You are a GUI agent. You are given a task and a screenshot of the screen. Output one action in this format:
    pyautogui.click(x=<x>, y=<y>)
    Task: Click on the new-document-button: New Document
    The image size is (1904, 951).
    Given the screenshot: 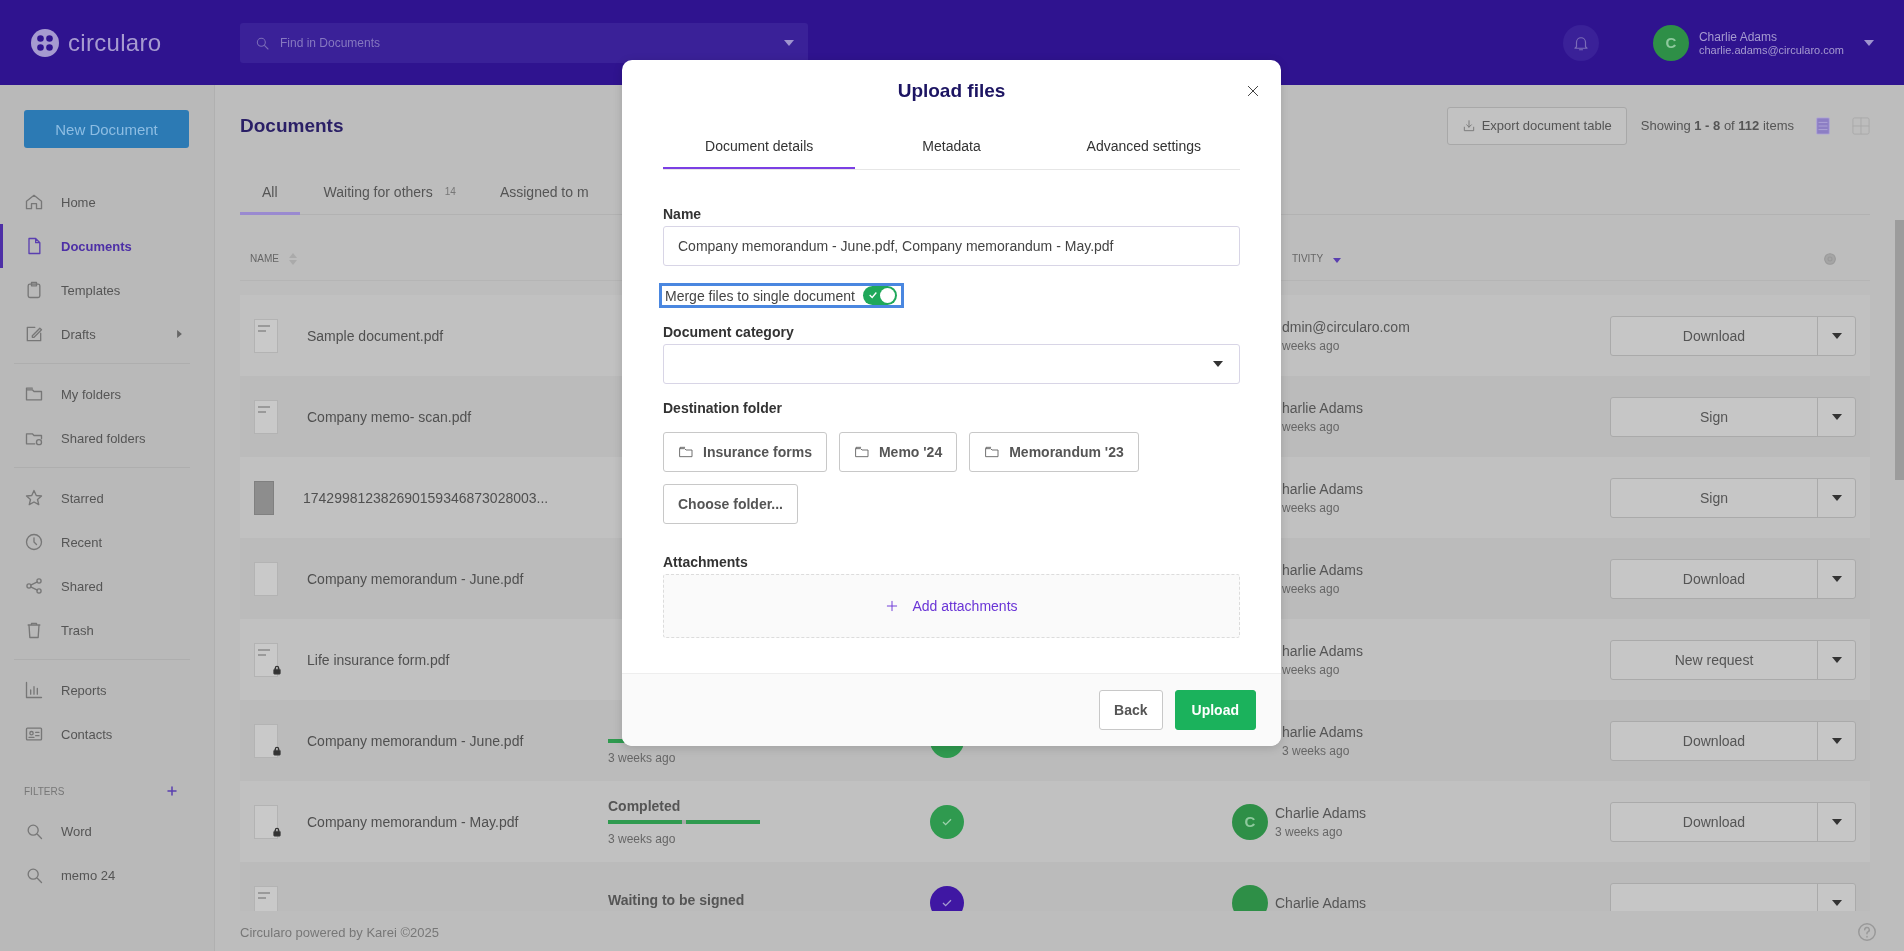 What is the action you would take?
    pyautogui.click(x=106, y=129)
    